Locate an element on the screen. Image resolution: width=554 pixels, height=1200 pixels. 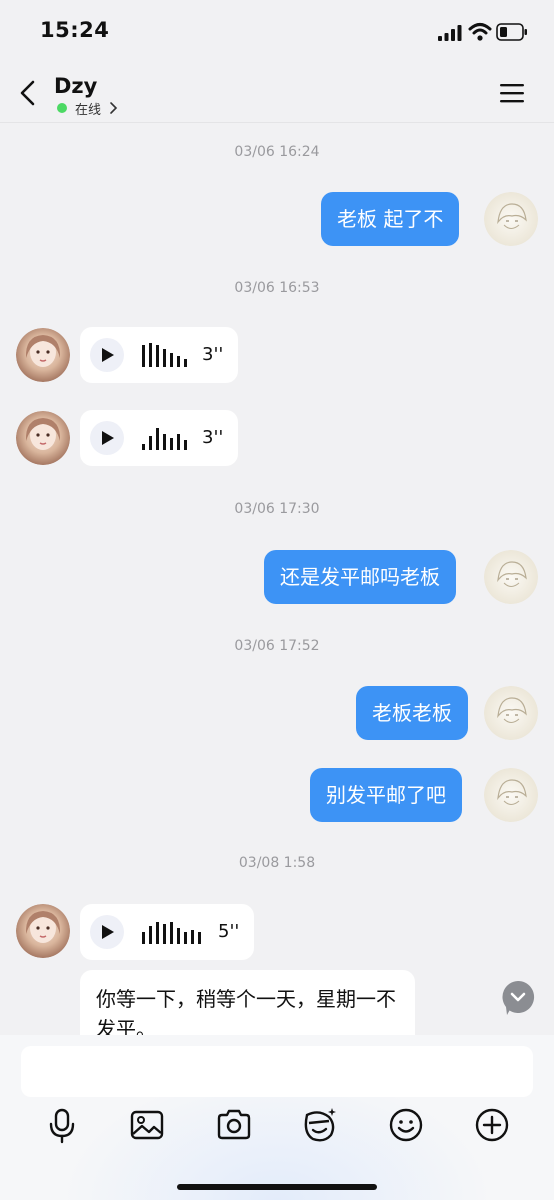
chevron-right-icon is located at coordinates (113, 108).